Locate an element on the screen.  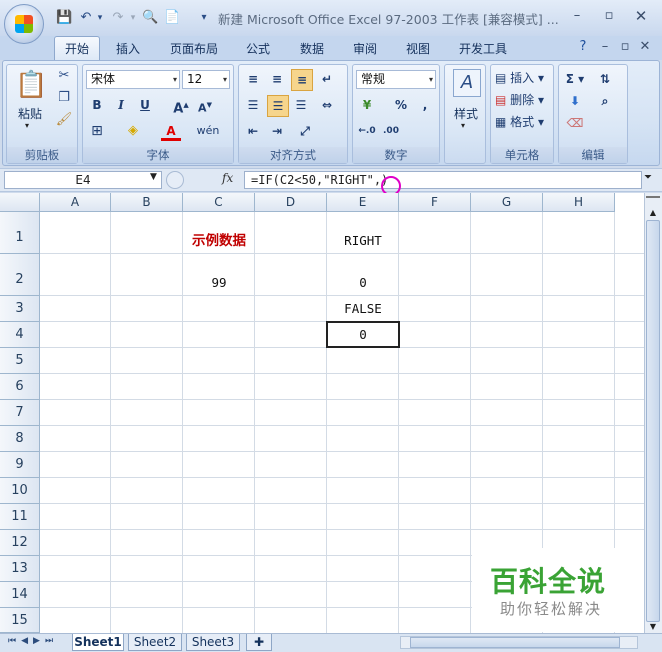
wrap-text-icon: ↵ is located at coordinates (327, 79).